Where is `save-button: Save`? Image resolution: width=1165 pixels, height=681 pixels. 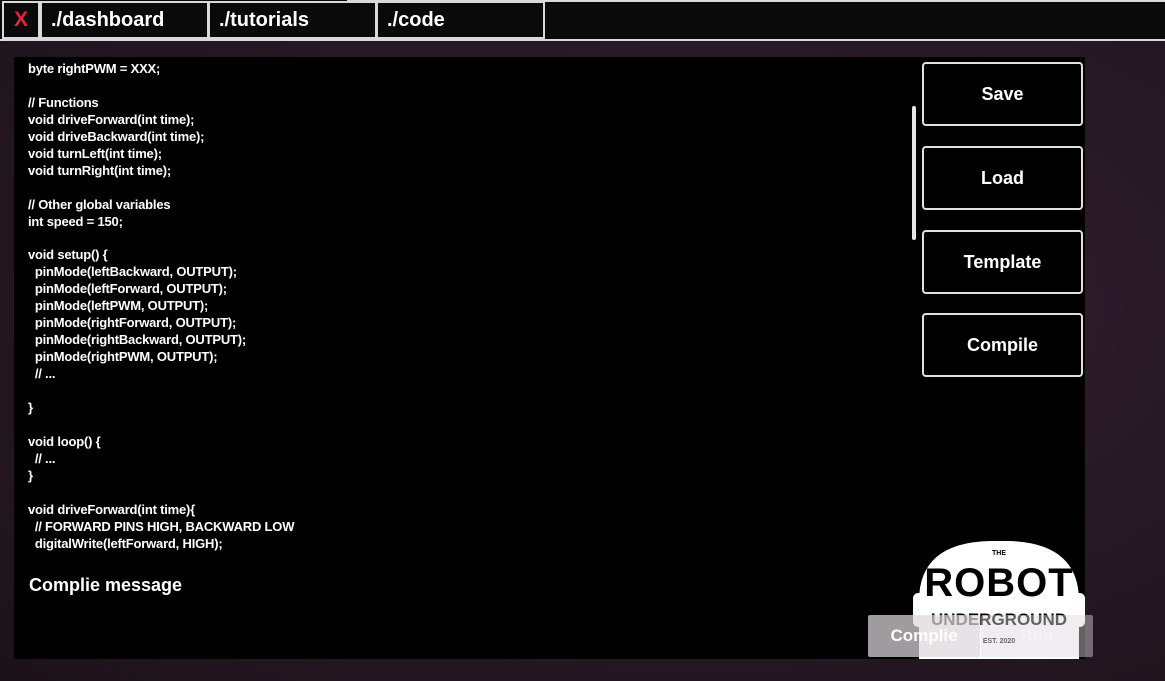 save-button: Save is located at coordinates (1002, 94).